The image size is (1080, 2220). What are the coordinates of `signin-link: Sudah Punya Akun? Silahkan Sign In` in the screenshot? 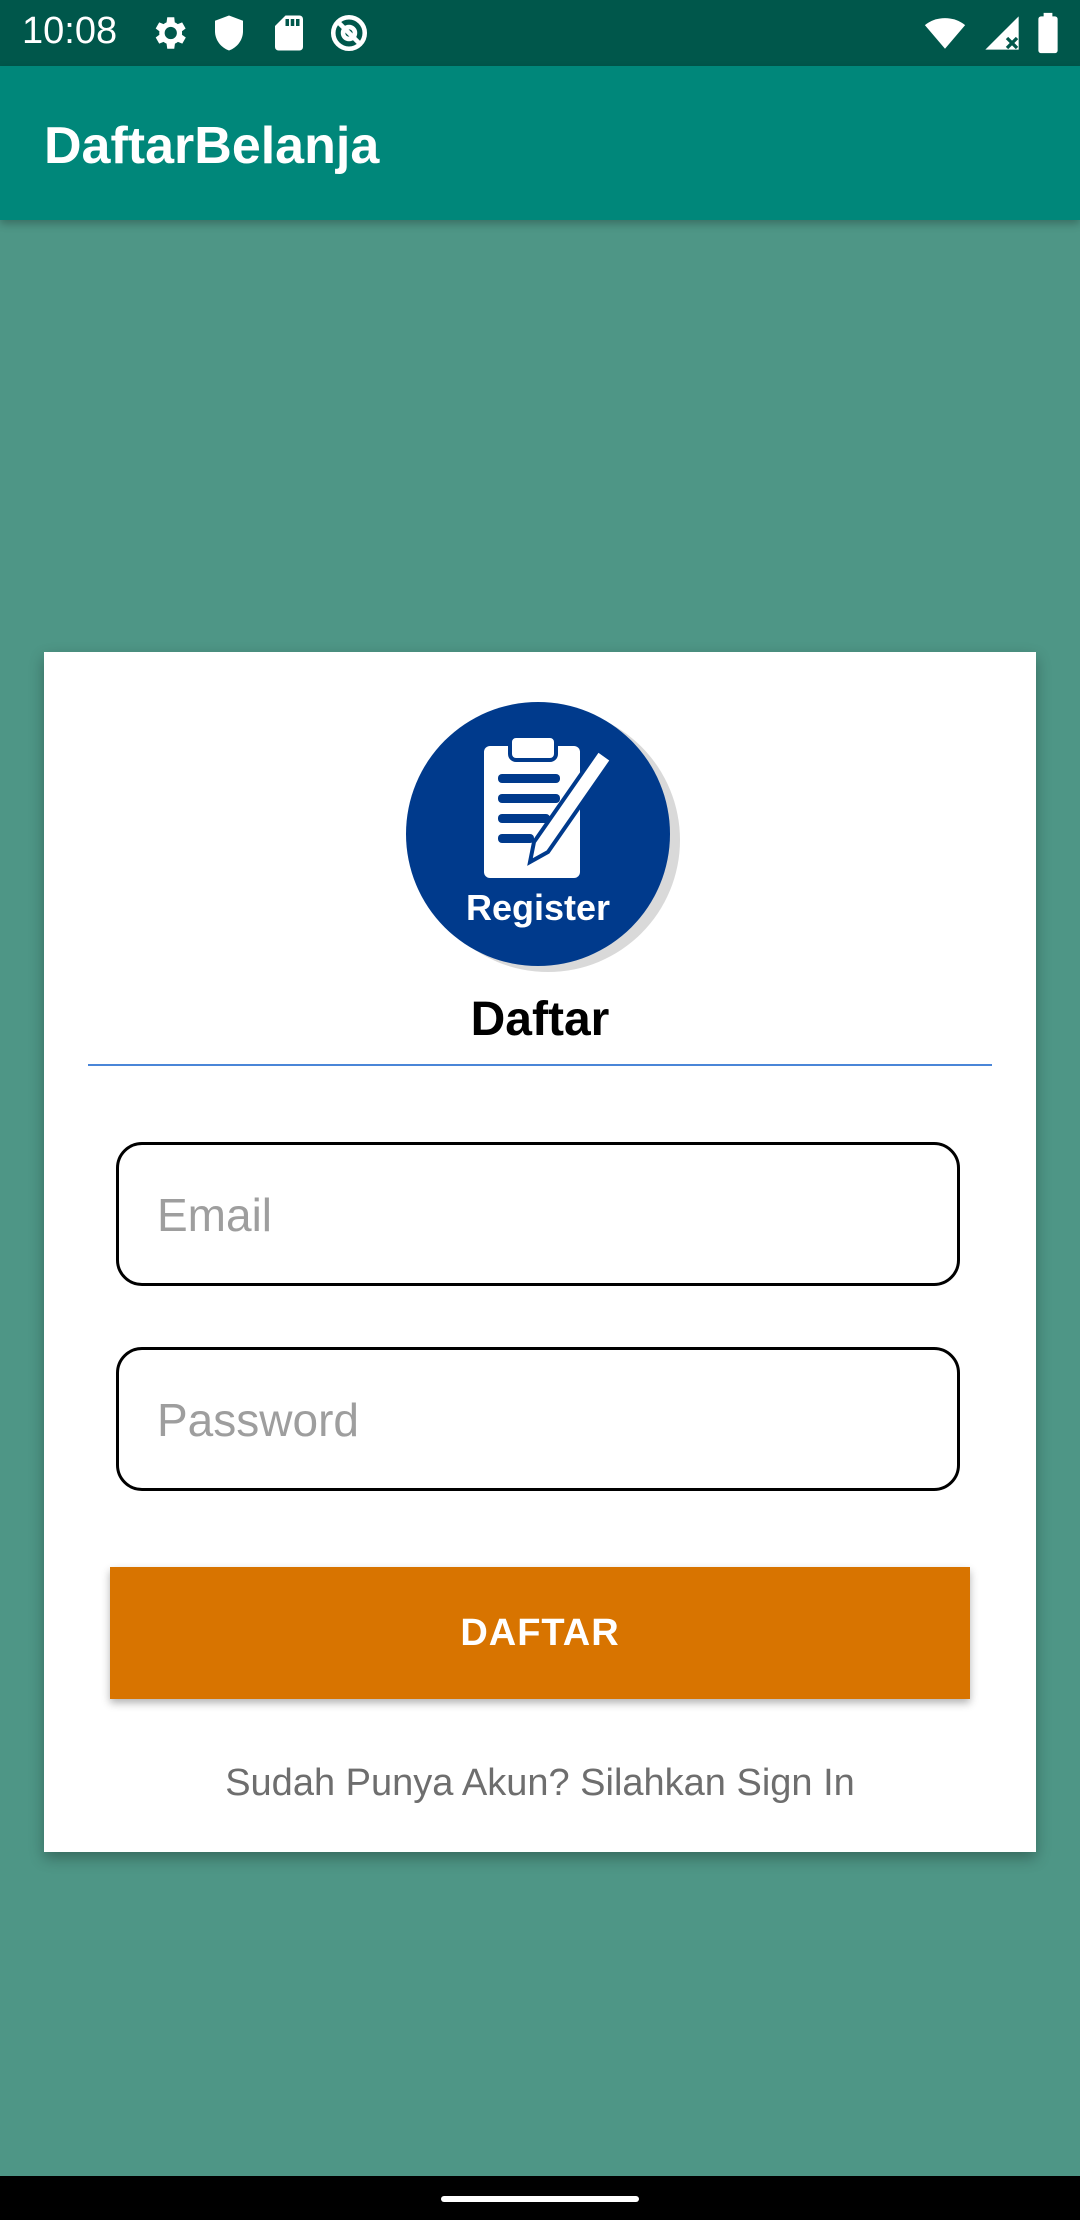 It's located at (540, 1783).